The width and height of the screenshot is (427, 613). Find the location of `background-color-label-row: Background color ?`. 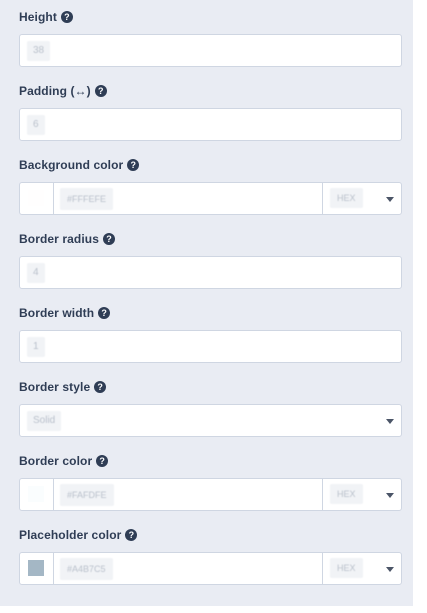

background-color-label-row: Background color ? is located at coordinates (79, 165).